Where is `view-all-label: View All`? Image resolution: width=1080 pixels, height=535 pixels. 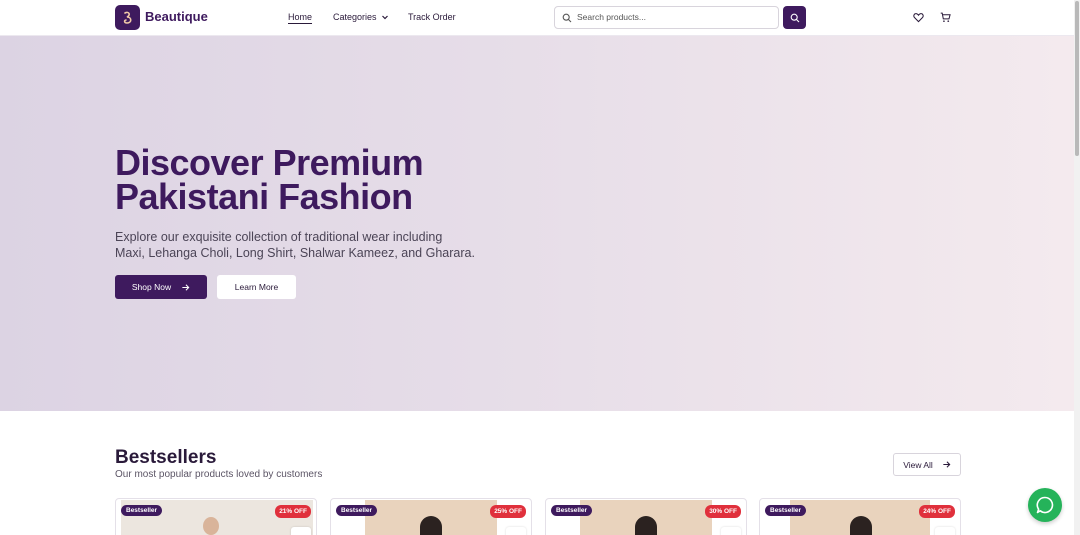 view-all-label: View All is located at coordinates (918, 464).